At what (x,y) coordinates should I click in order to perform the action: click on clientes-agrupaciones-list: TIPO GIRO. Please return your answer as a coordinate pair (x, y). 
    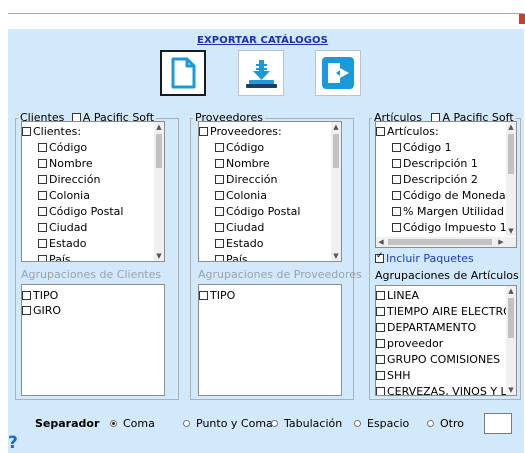
    Looking at the image, I should click on (93, 340).